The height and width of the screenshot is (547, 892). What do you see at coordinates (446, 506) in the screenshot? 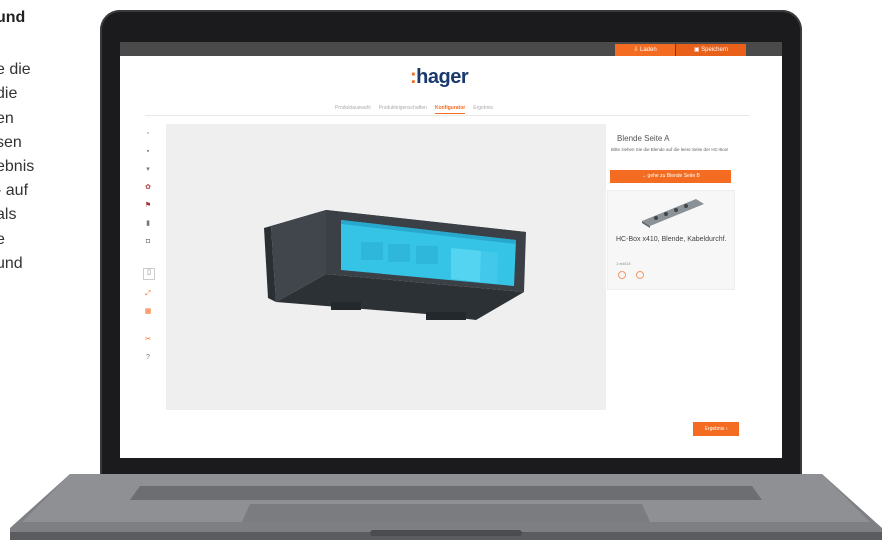
I see `laptop-base` at bounding box center [446, 506].